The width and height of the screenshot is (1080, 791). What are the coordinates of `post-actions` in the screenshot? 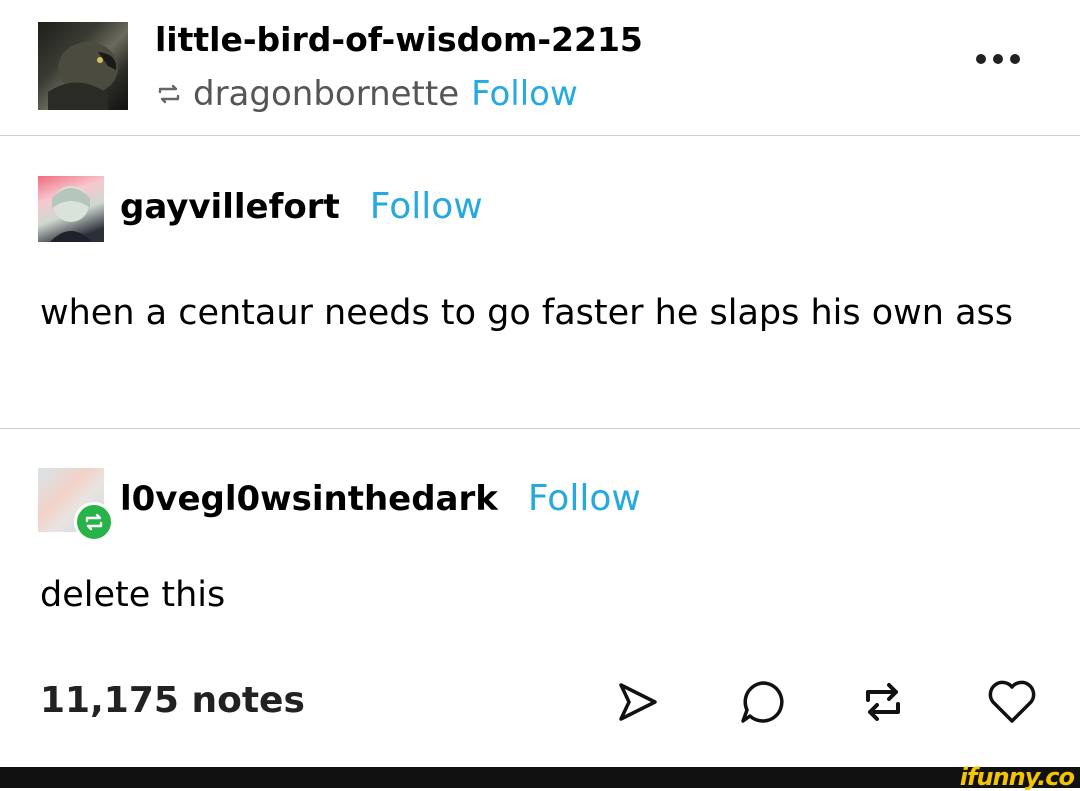 It's located at (830, 703).